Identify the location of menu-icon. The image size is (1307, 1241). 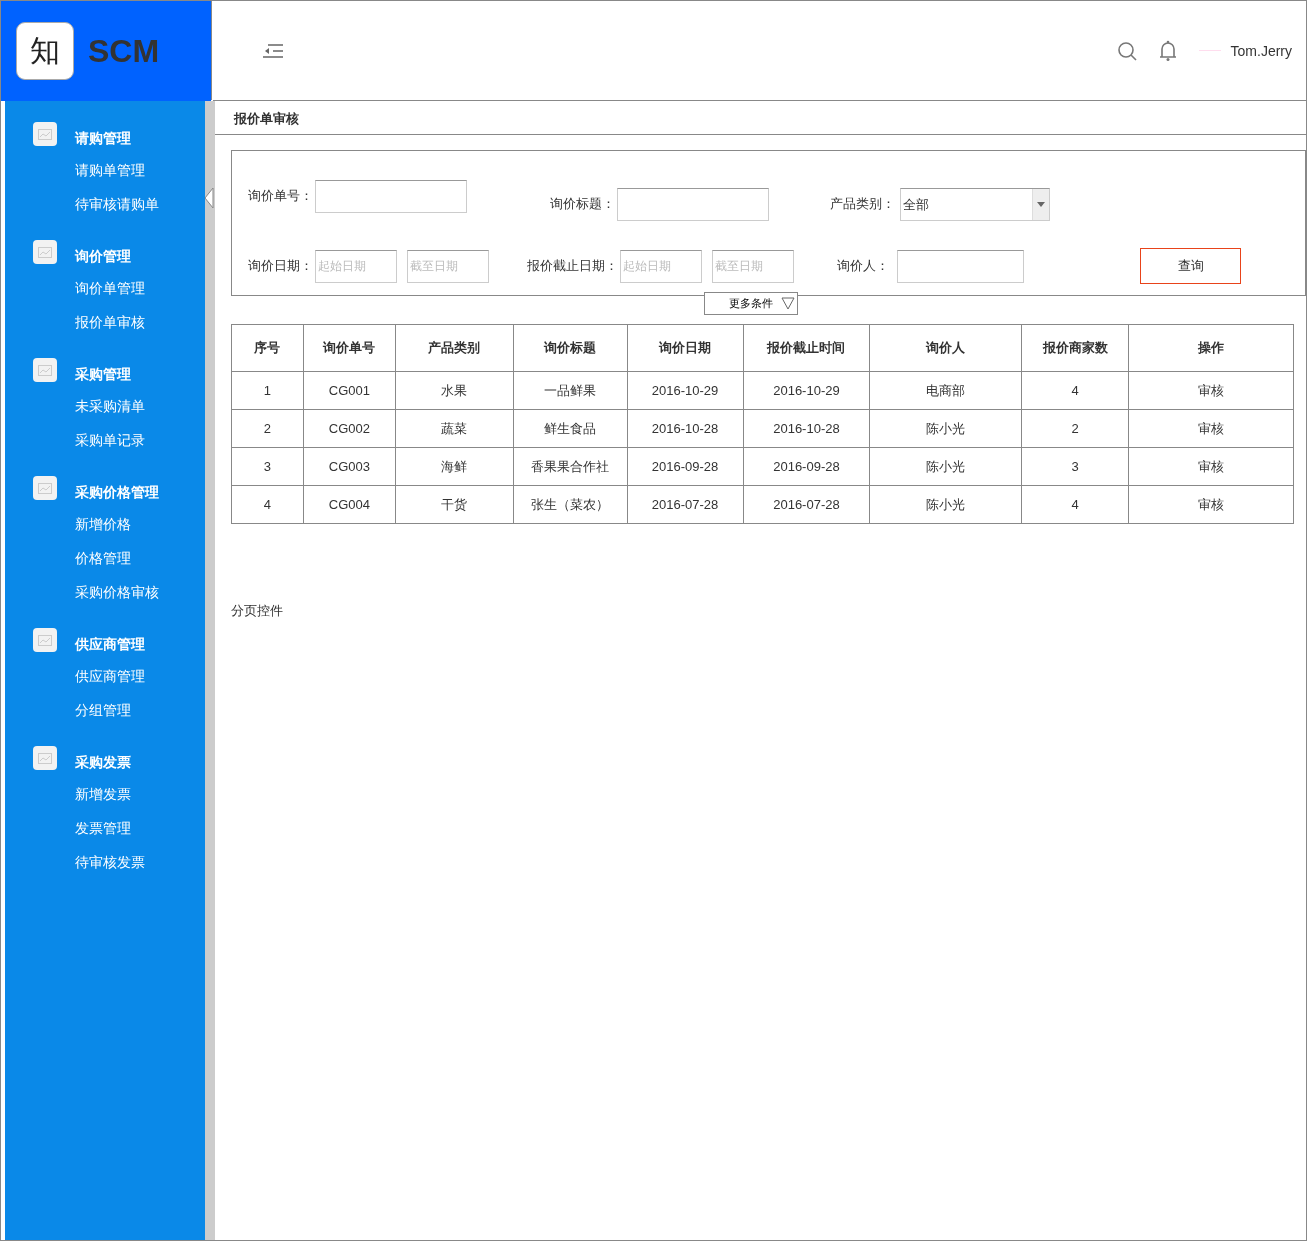
(273, 50).